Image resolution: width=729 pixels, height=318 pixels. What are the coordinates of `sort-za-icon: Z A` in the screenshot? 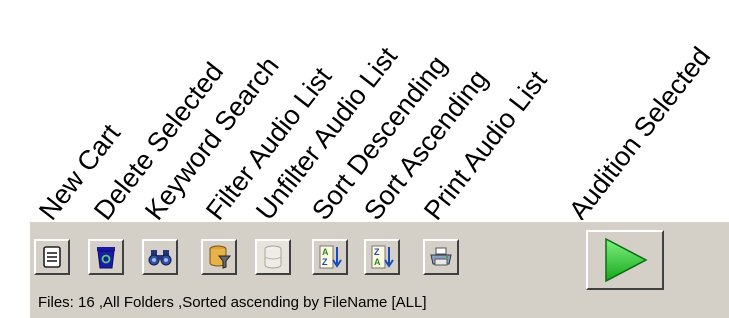 It's located at (382, 257).